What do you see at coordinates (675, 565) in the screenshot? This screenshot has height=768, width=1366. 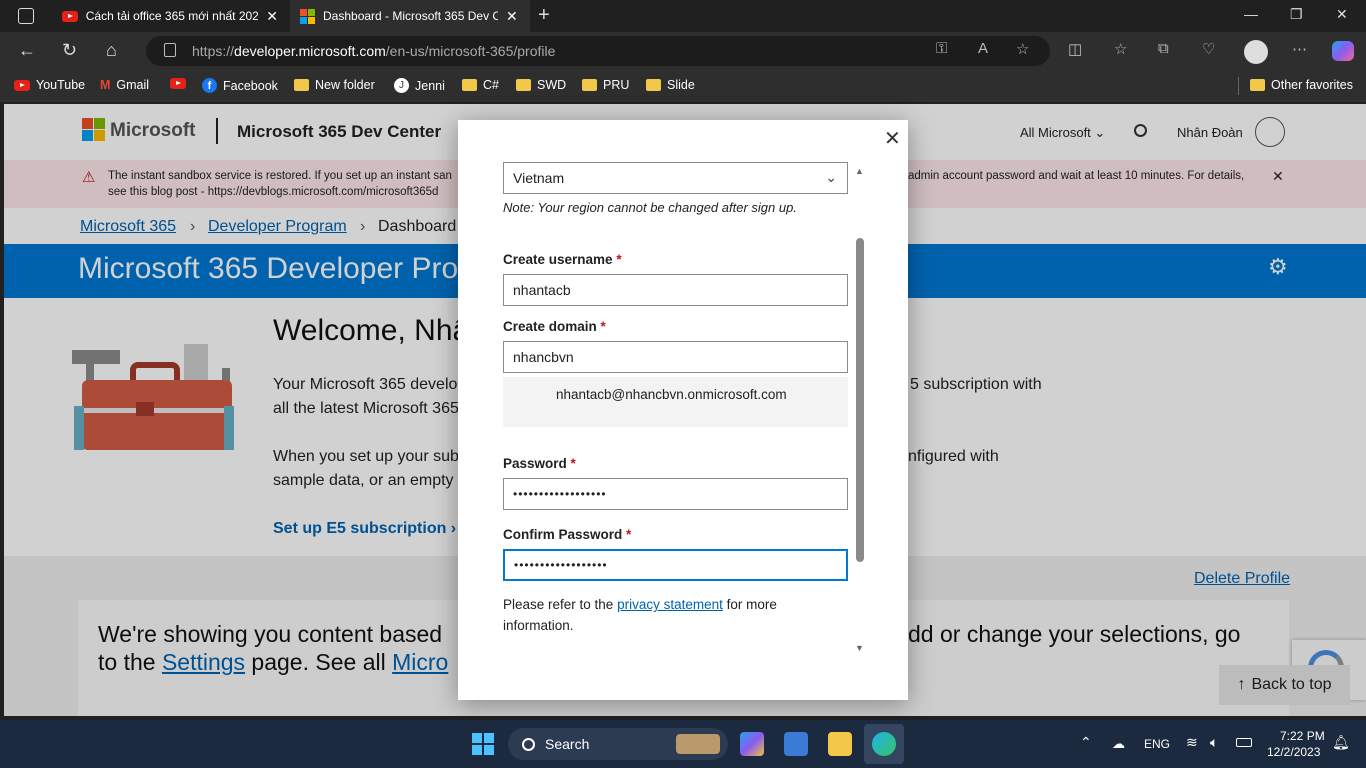 I see `confirm-password-input: ••••••••••••••••••` at bounding box center [675, 565].